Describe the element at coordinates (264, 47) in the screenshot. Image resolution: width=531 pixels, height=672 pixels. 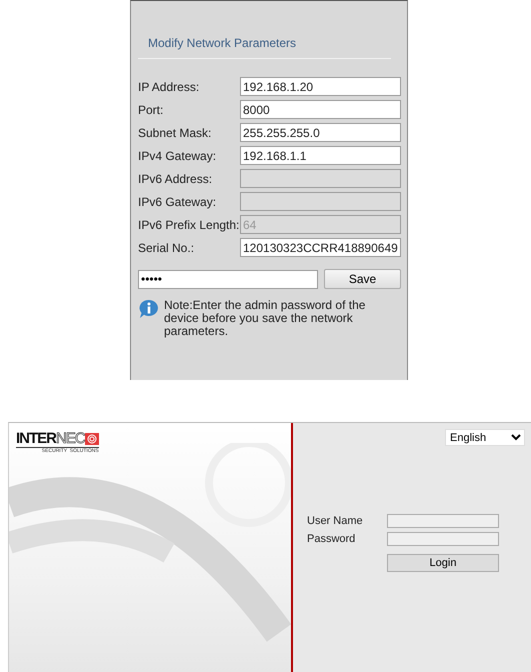
I see `dialog-title: Modify Network Parameters` at that location.